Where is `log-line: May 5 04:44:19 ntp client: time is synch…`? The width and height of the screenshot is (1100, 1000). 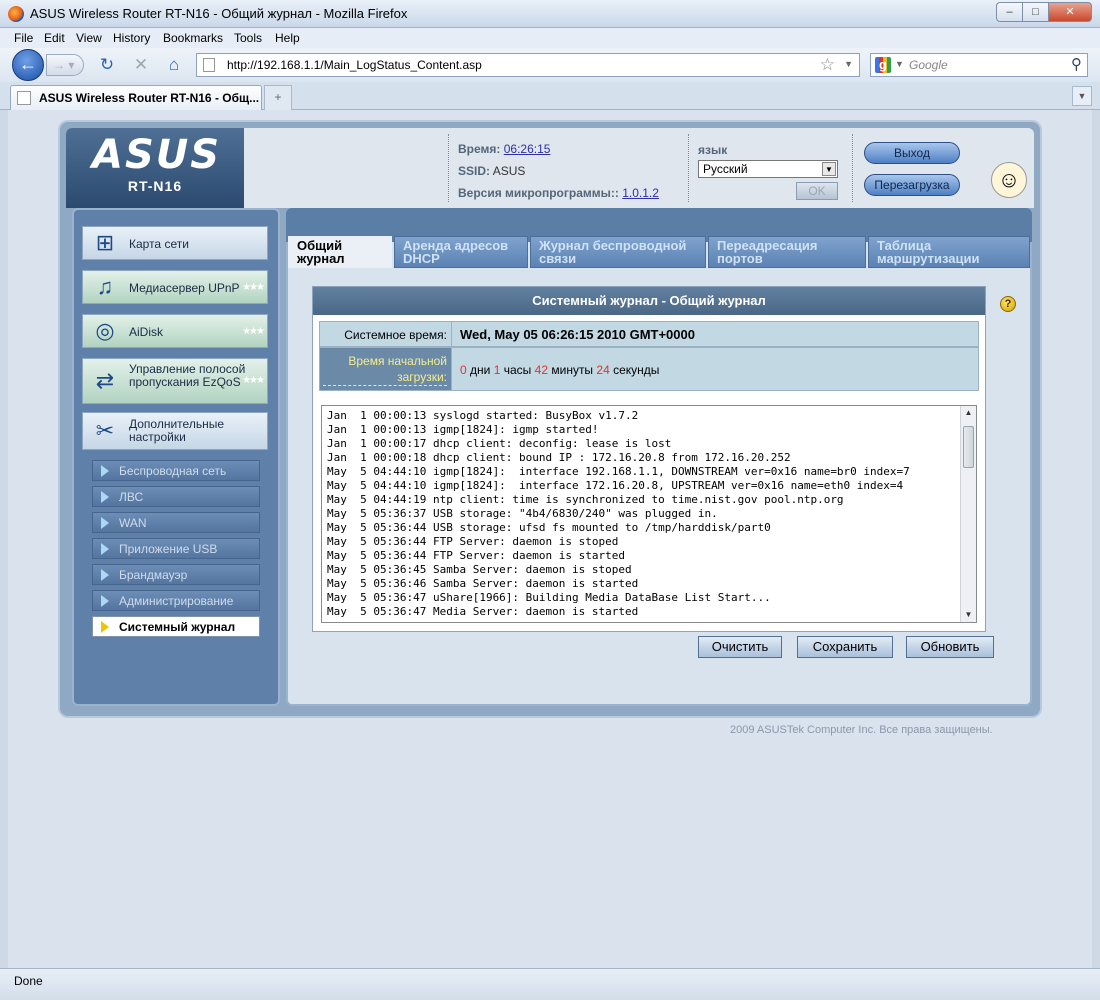
log-line: May 5 04:44:19 ntp client: time is synch… is located at coordinates (585, 499).